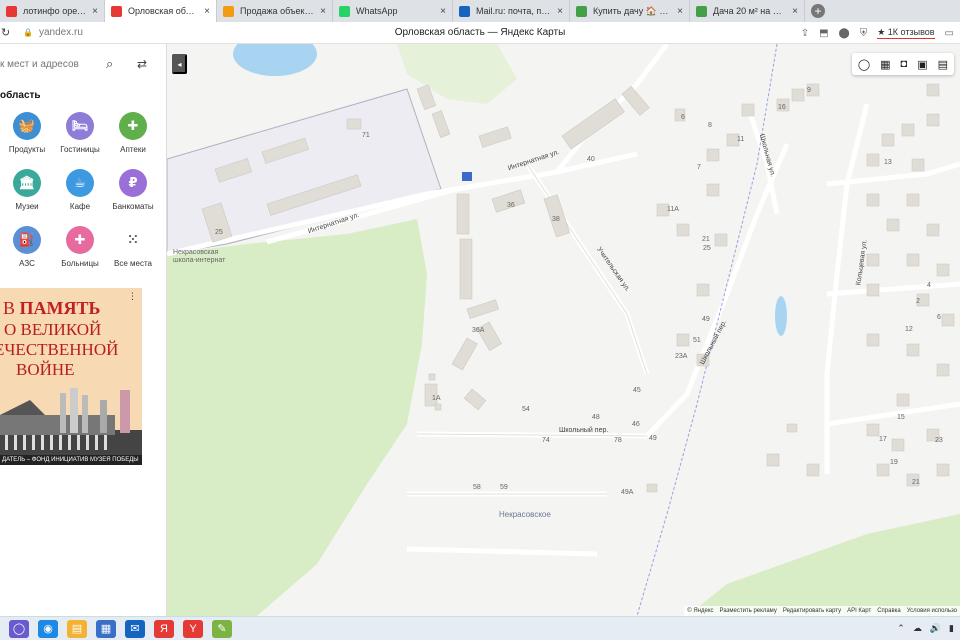  Describe the element at coordinates (19, 628) in the screenshot. I see `cortana-icon: ◯` at that location.